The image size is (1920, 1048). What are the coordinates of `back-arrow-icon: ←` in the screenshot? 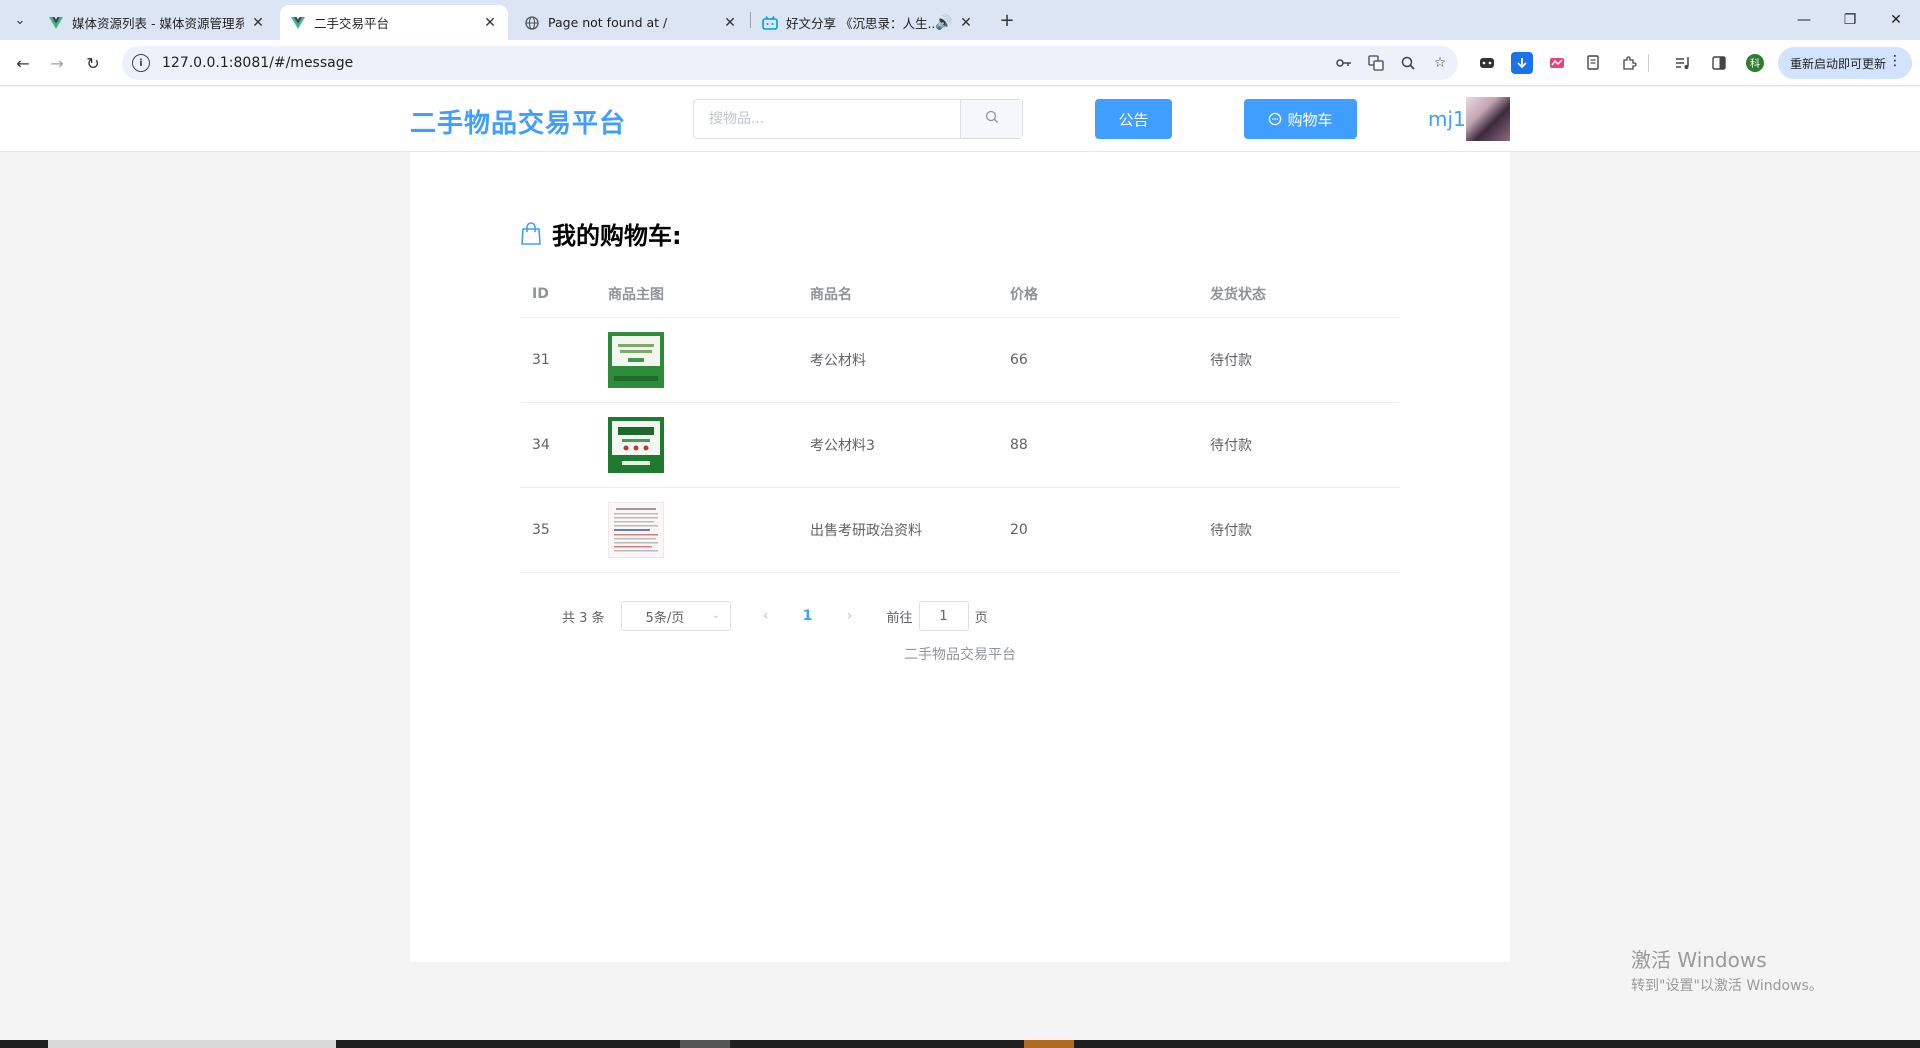 It's located at (23, 63).